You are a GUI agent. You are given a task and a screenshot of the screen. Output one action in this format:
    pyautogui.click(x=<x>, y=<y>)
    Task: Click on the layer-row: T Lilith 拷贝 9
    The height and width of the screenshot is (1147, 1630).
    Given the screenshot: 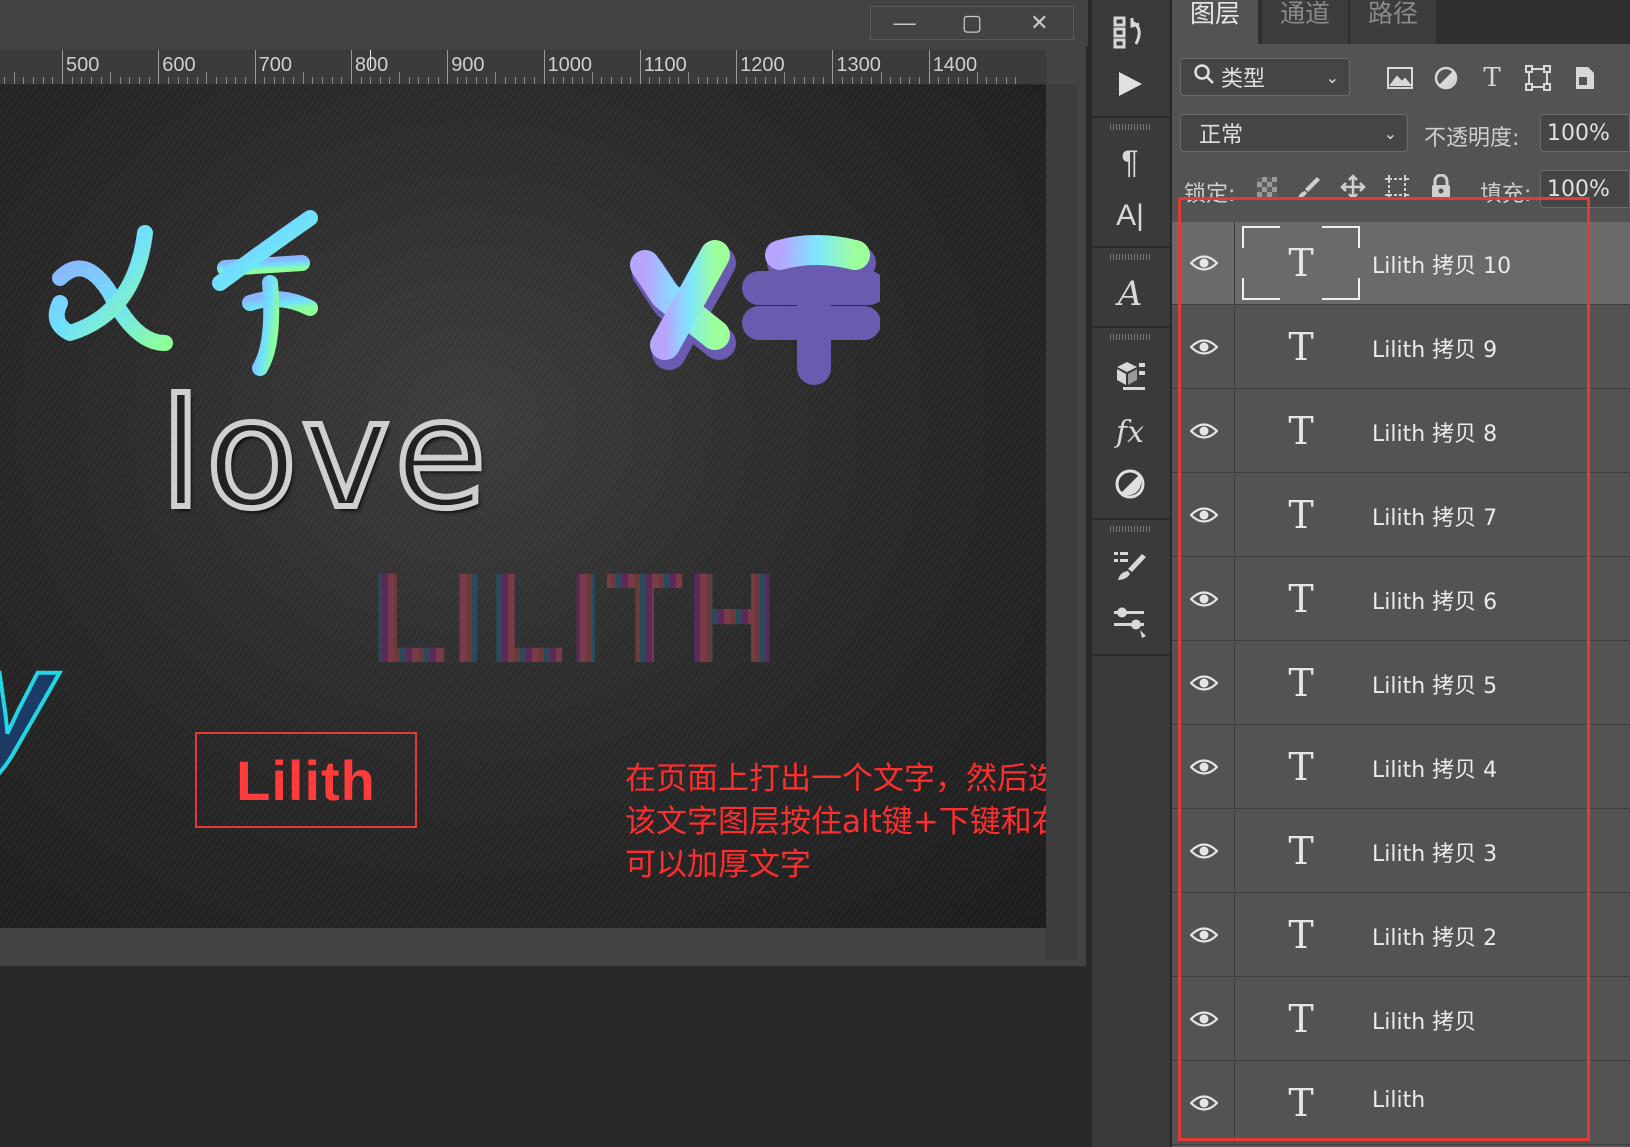 What is the action you would take?
    pyautogui.click(x=1401, y=347)
    